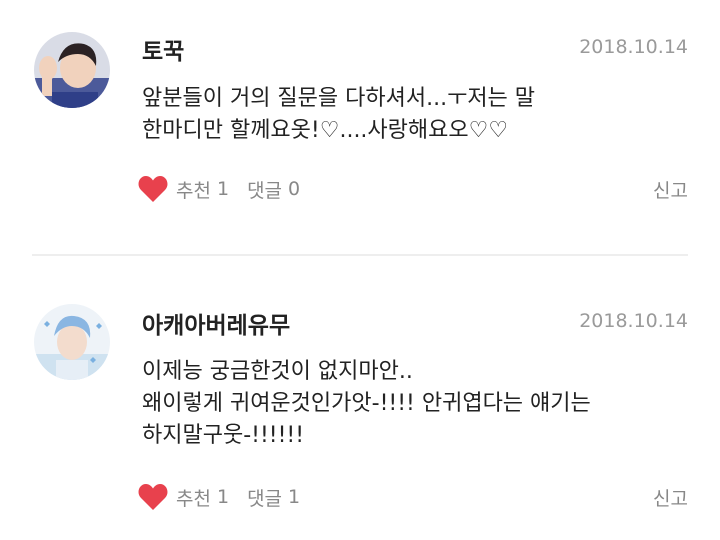  I want to click on comment-text-line: 이제능 궁금한것이 없지마안.., so click(277, 371).